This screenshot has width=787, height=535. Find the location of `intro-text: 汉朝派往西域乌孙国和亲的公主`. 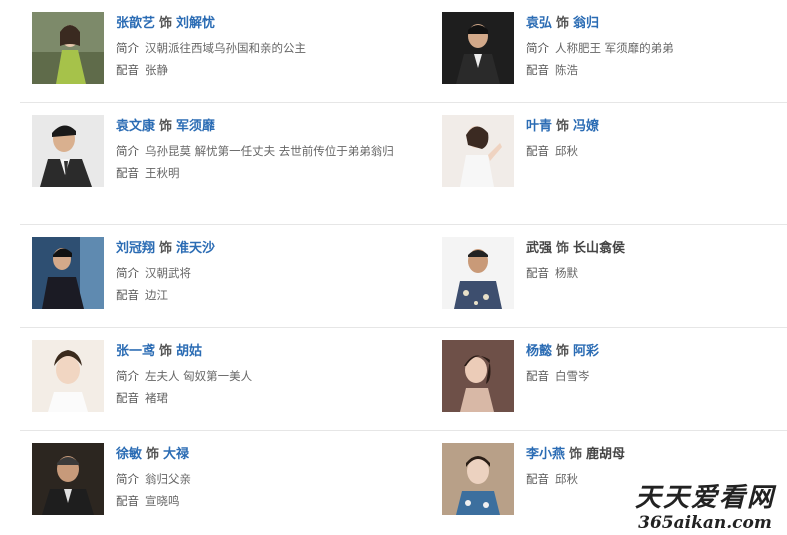

intro-text: 汉朝派往西域乌孙国和亲的公主 is located at coordinates (225, 48).